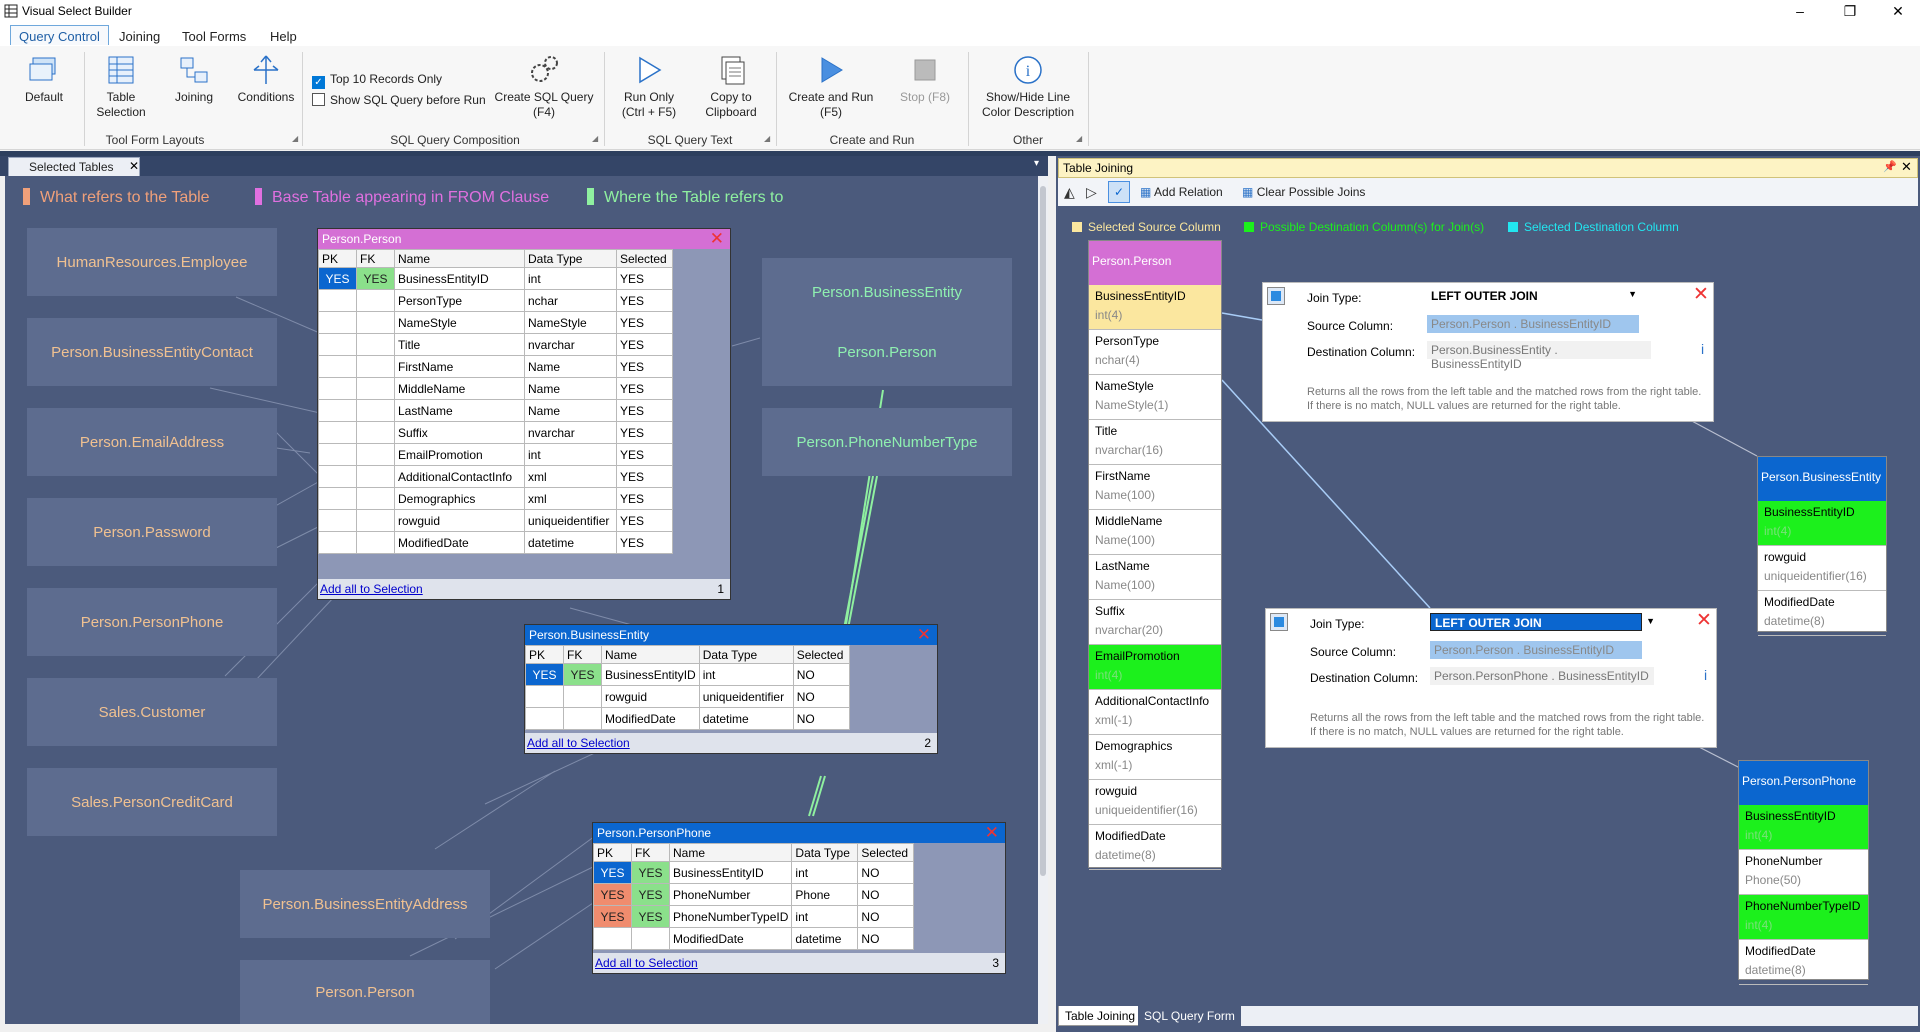 Image resolution: width=1920 pixels, height=1032 pixels. I want to click on column-name: Title, so click(1106, 431).